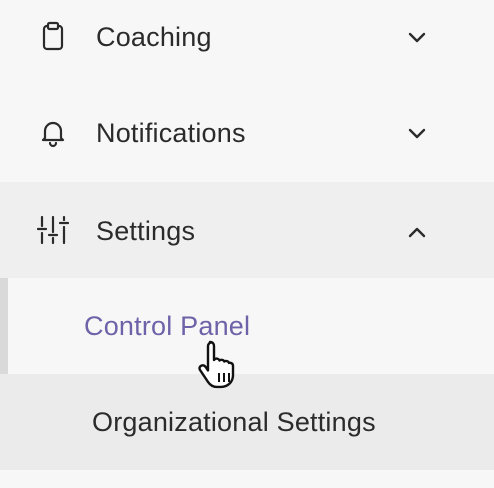  What do you see at coordinates (171, 133) in the screenshot?
I see `nav-item-label: Notifications` at bounding box center [171, 133].